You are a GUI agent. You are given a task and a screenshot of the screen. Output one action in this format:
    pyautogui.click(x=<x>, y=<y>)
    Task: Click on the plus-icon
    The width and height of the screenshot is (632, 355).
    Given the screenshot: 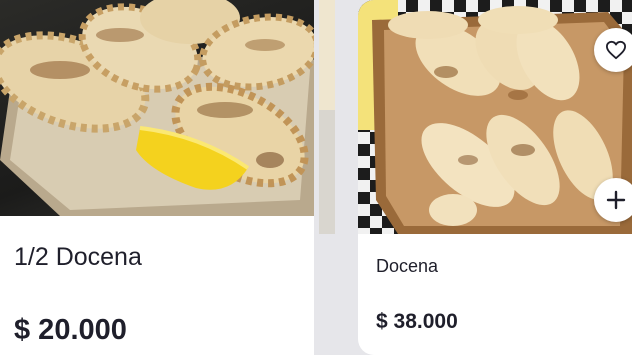 What is the action you would take?
    pyautogui.click(x=616, y=200)
    